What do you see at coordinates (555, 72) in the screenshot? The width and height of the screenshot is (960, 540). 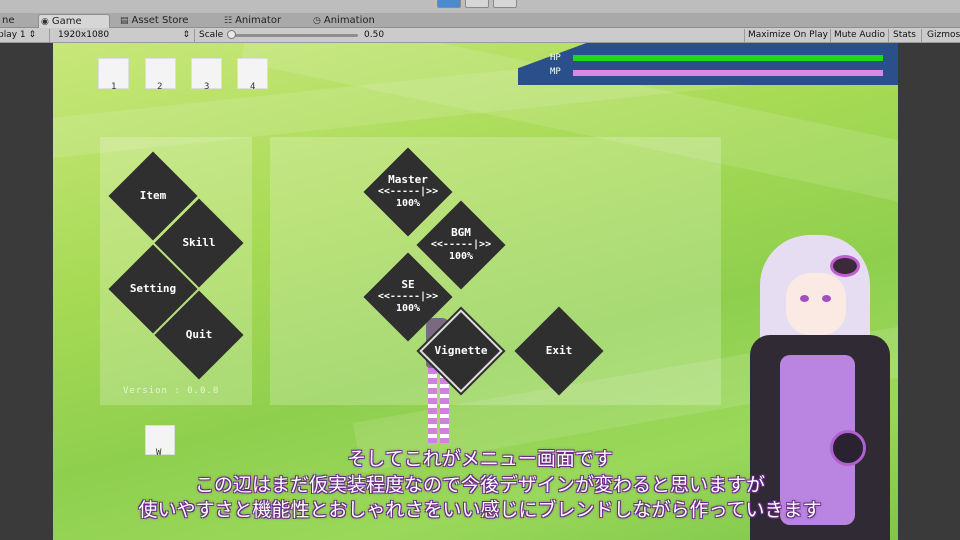 I see `mp-label: MP` at bounding box center [555, 72].